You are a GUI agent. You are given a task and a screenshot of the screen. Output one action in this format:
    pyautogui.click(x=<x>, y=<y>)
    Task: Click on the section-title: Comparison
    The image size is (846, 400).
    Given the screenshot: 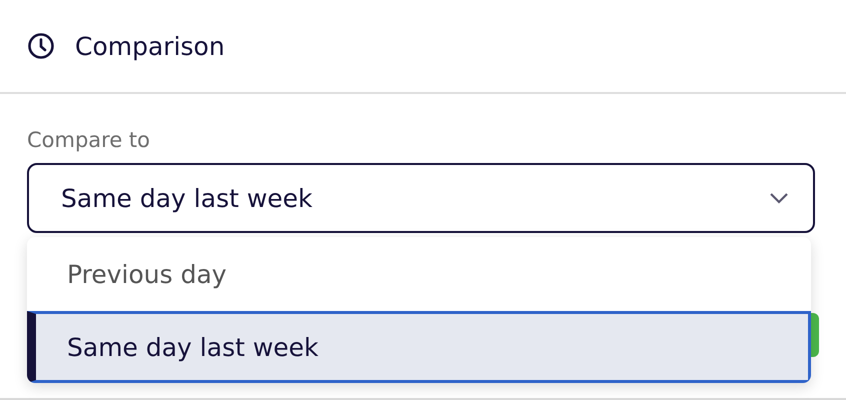 What is the action you would take?
    pyautogui.click(x=150, y=46)
    